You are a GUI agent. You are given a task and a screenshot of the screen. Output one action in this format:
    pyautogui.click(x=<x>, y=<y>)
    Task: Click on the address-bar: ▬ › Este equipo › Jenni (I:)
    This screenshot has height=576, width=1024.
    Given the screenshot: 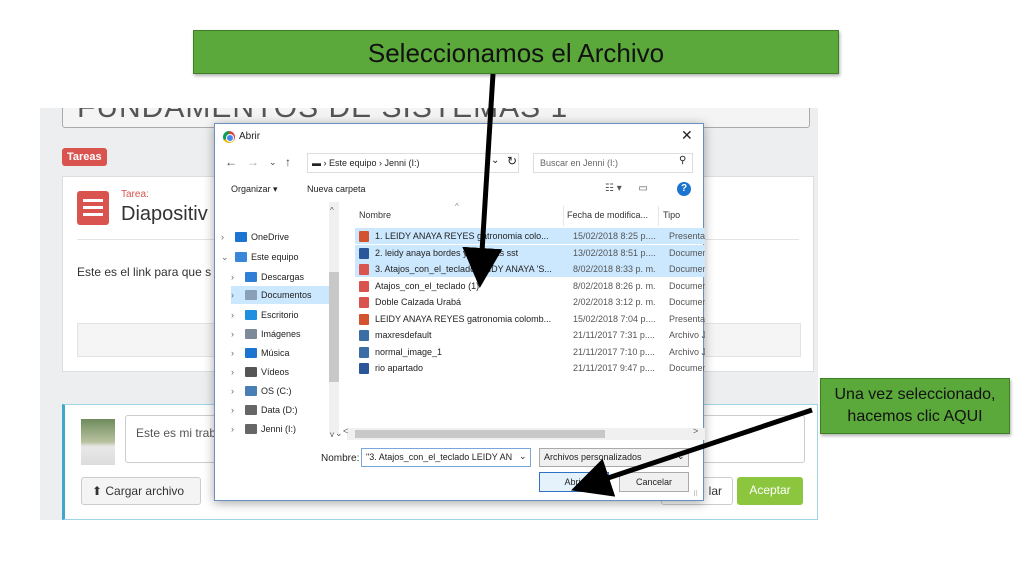 What is the action you would take?
    pyautogui.click(x=413, y=163)
    